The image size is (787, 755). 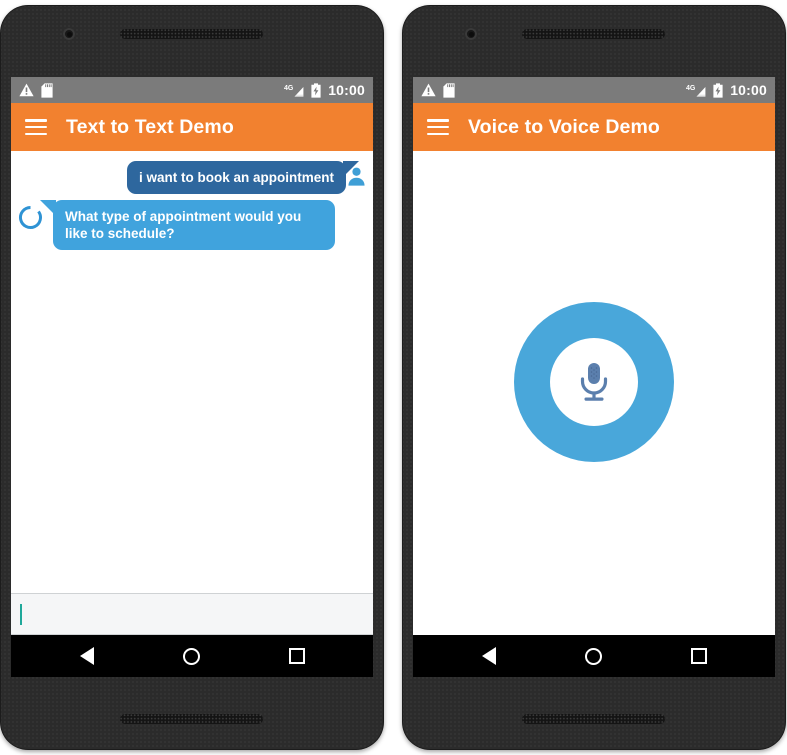 What do you see at coordinates (30, 217) in the screenshot?
I see `loading-circle-glyph` at bounding box center [30, 217].